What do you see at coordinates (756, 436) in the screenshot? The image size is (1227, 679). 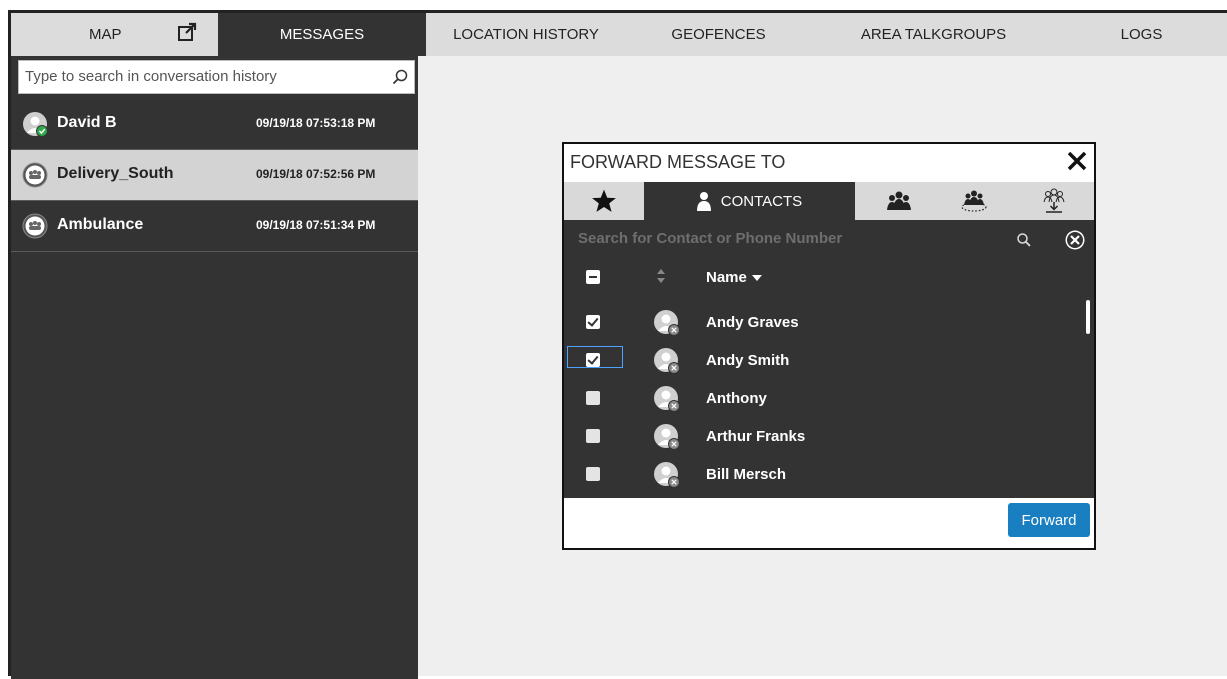 I see `contact-name: Arthur Franks` at bounding box center [756, 436].